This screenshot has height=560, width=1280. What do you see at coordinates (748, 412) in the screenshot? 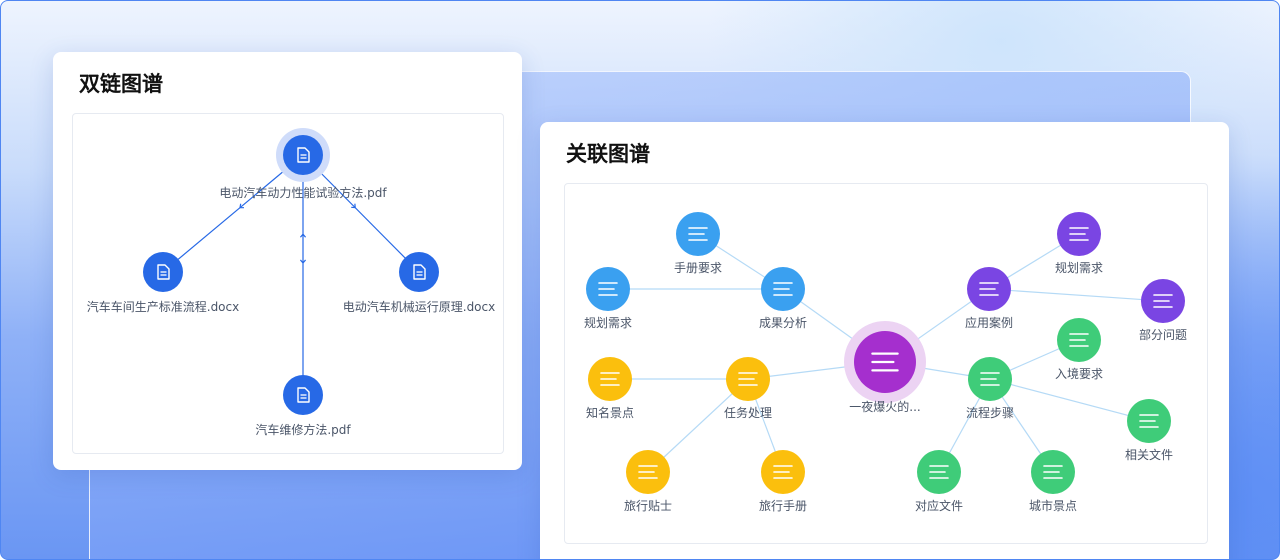
I see `node-label: 任务处理` at bounding box center [748, 412].